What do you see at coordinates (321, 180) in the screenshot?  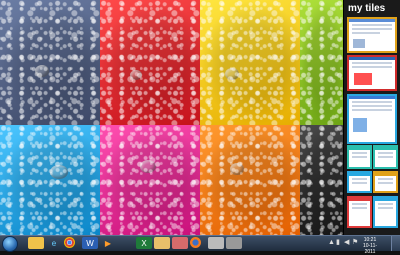 I see `tile-black` at bounding box center [321, 180].